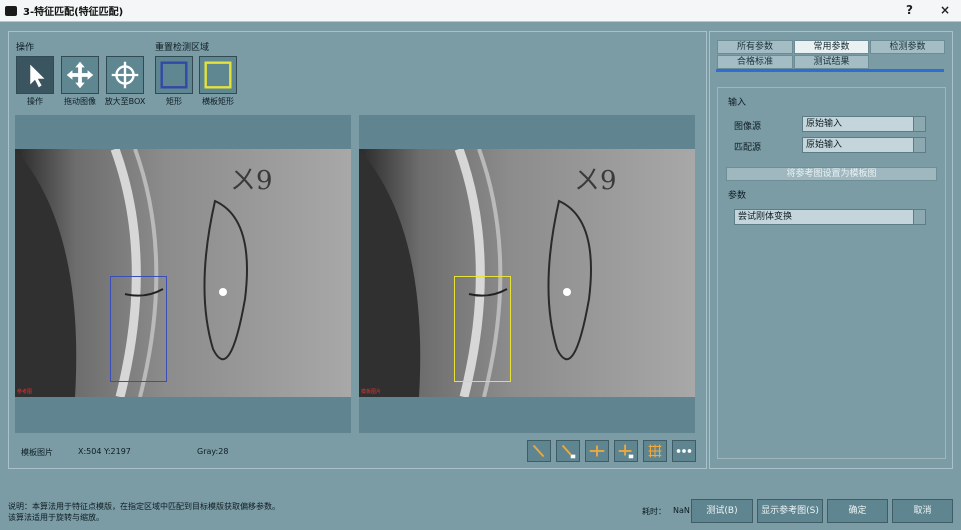 The image size is (961, 530). What do you see at coordinates (371, 392) in the screenshot?
I see `template-image-tag: 模板图片` at bounding box center [371, 392].